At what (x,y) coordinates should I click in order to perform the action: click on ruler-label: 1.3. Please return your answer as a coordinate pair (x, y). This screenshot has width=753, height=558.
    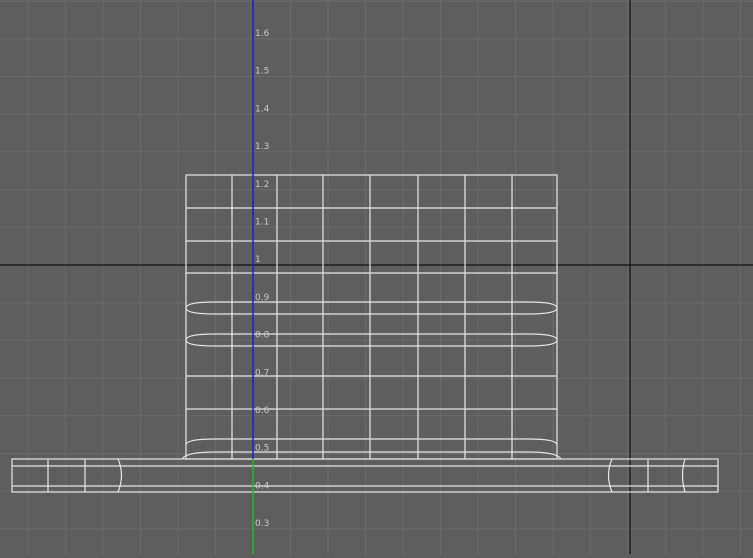
    Looking at the image, I should click on (262, 147).